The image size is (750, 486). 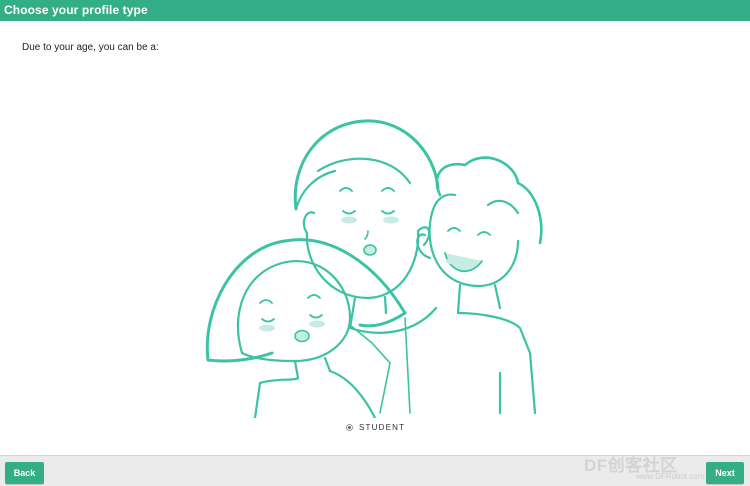 I want to click on age-prompt-text: Due to your age, you can be a:, so click(x=90, y=47).